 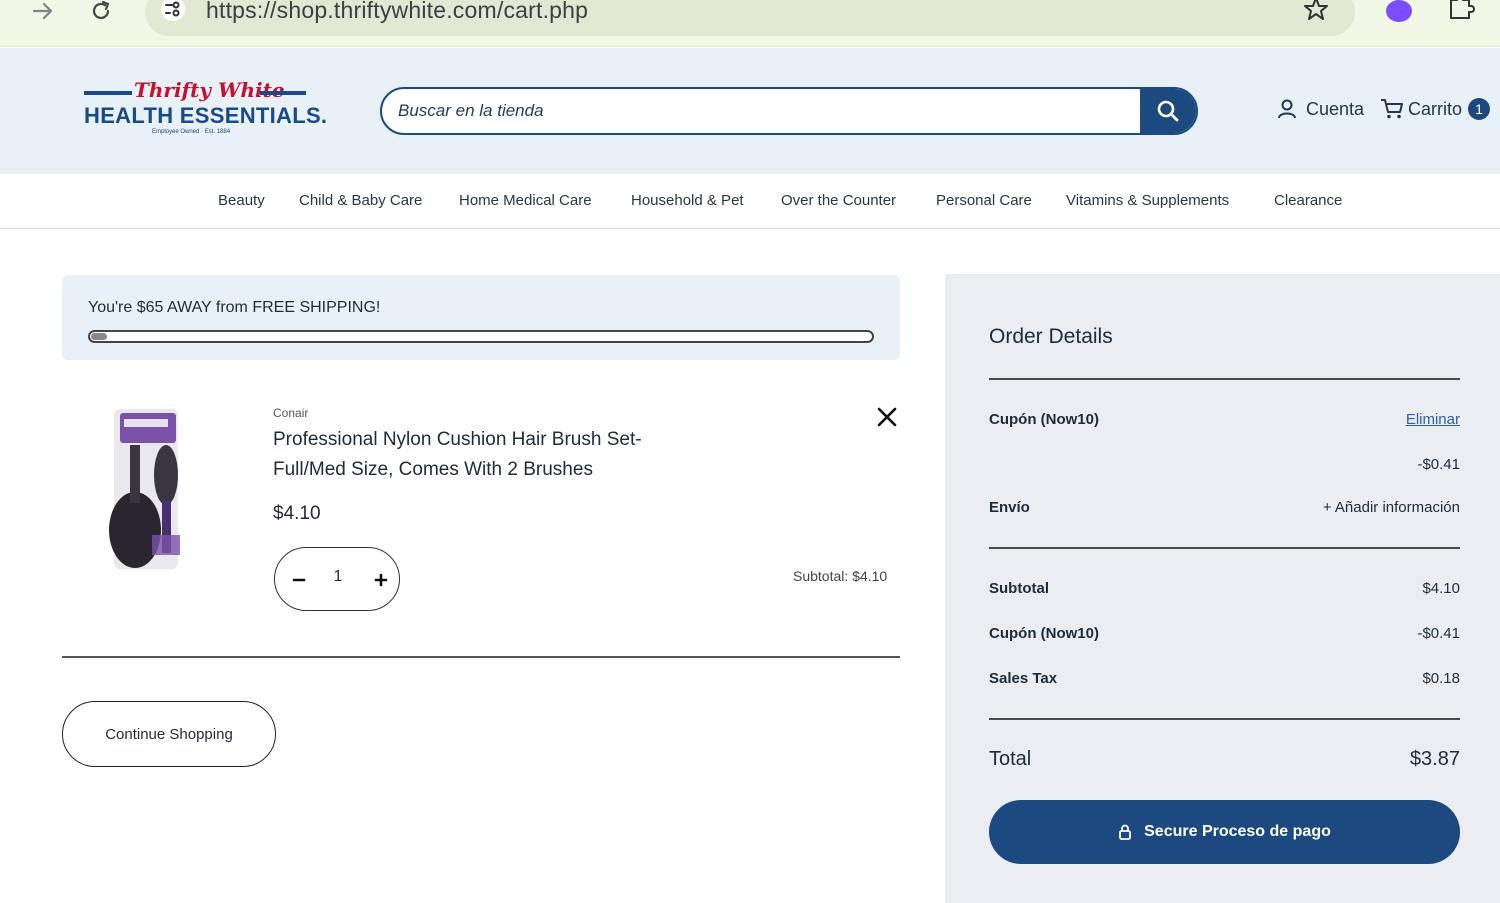 What do you see at coordinates (1316, 11) in the screenshot?
I see `bookmark-star-icon` at bounding box center [1316, 11].